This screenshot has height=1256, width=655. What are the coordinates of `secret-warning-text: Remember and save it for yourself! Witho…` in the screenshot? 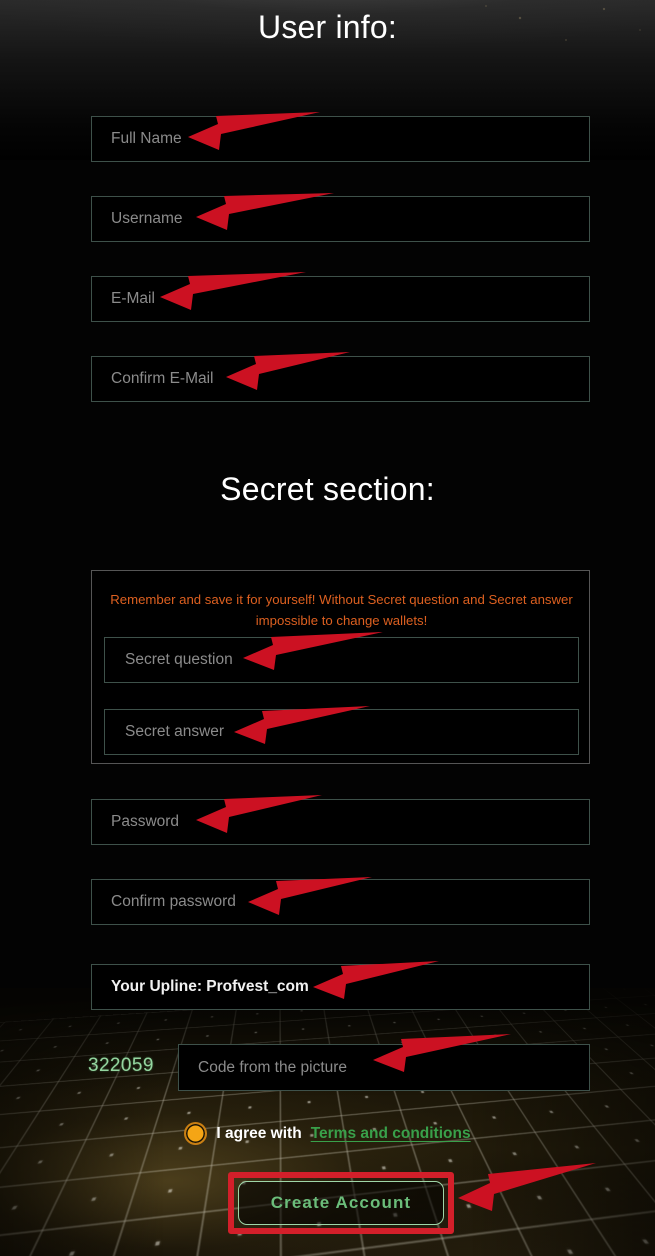 It's located at (341, 610).